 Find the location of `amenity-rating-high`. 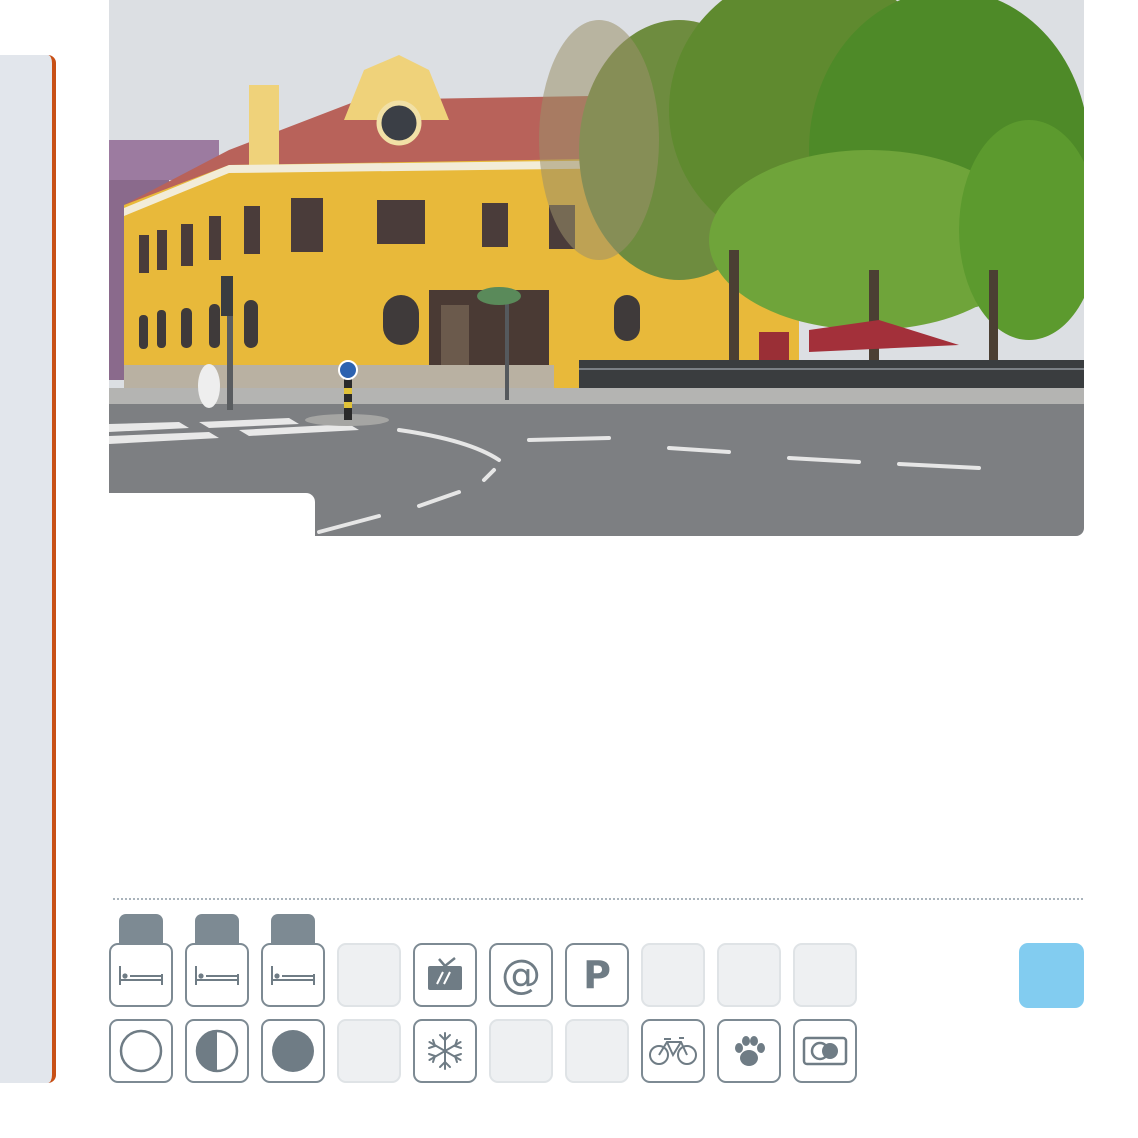

amenity-rating-high is located at coordinates (293, 1051).